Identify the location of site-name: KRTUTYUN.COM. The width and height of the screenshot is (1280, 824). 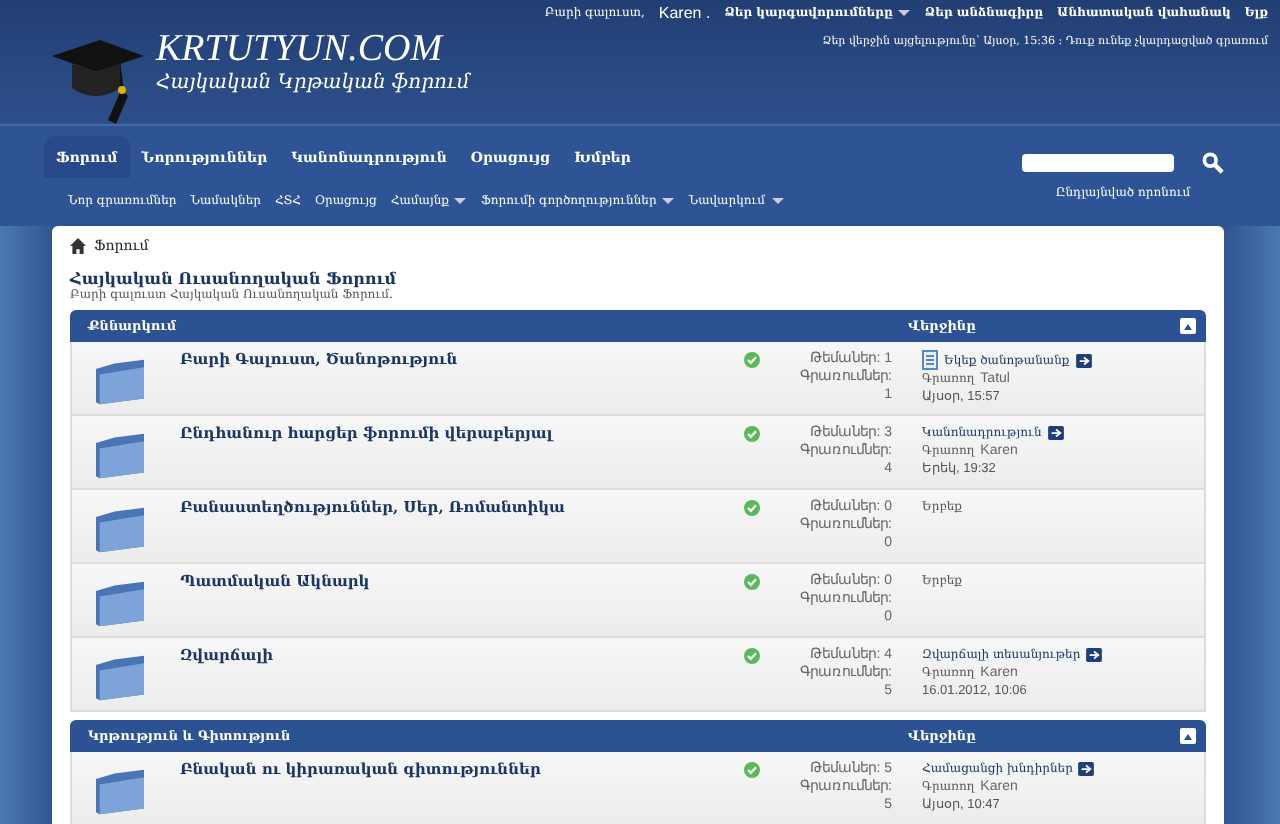
(313, 50).